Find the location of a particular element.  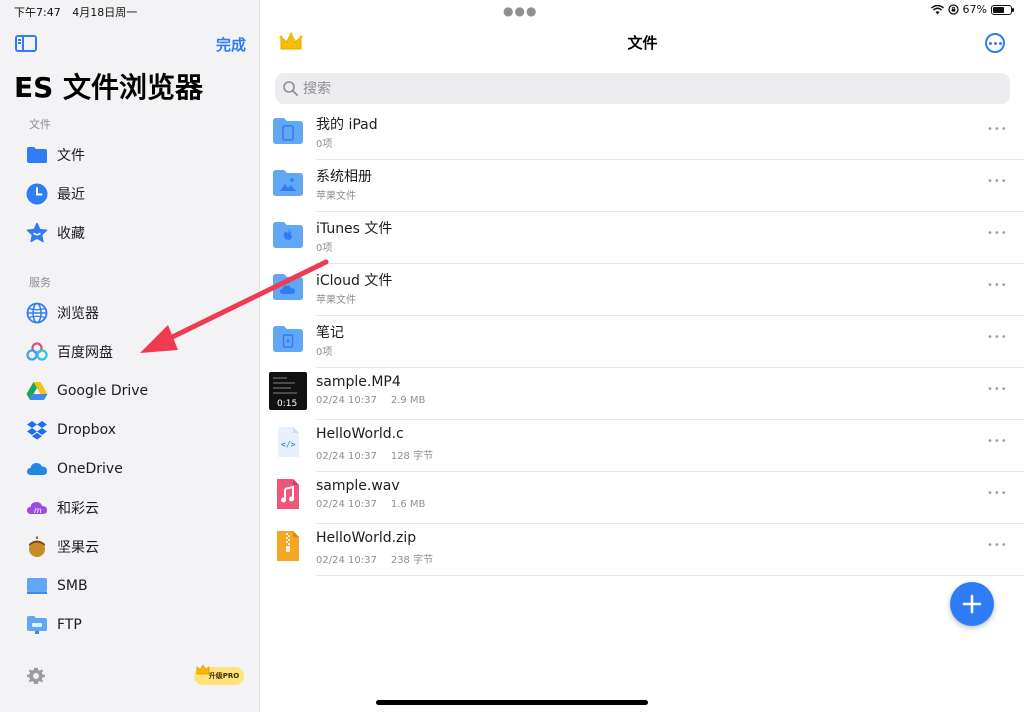

folder-notes-icon is located at coordinates (288, 339).